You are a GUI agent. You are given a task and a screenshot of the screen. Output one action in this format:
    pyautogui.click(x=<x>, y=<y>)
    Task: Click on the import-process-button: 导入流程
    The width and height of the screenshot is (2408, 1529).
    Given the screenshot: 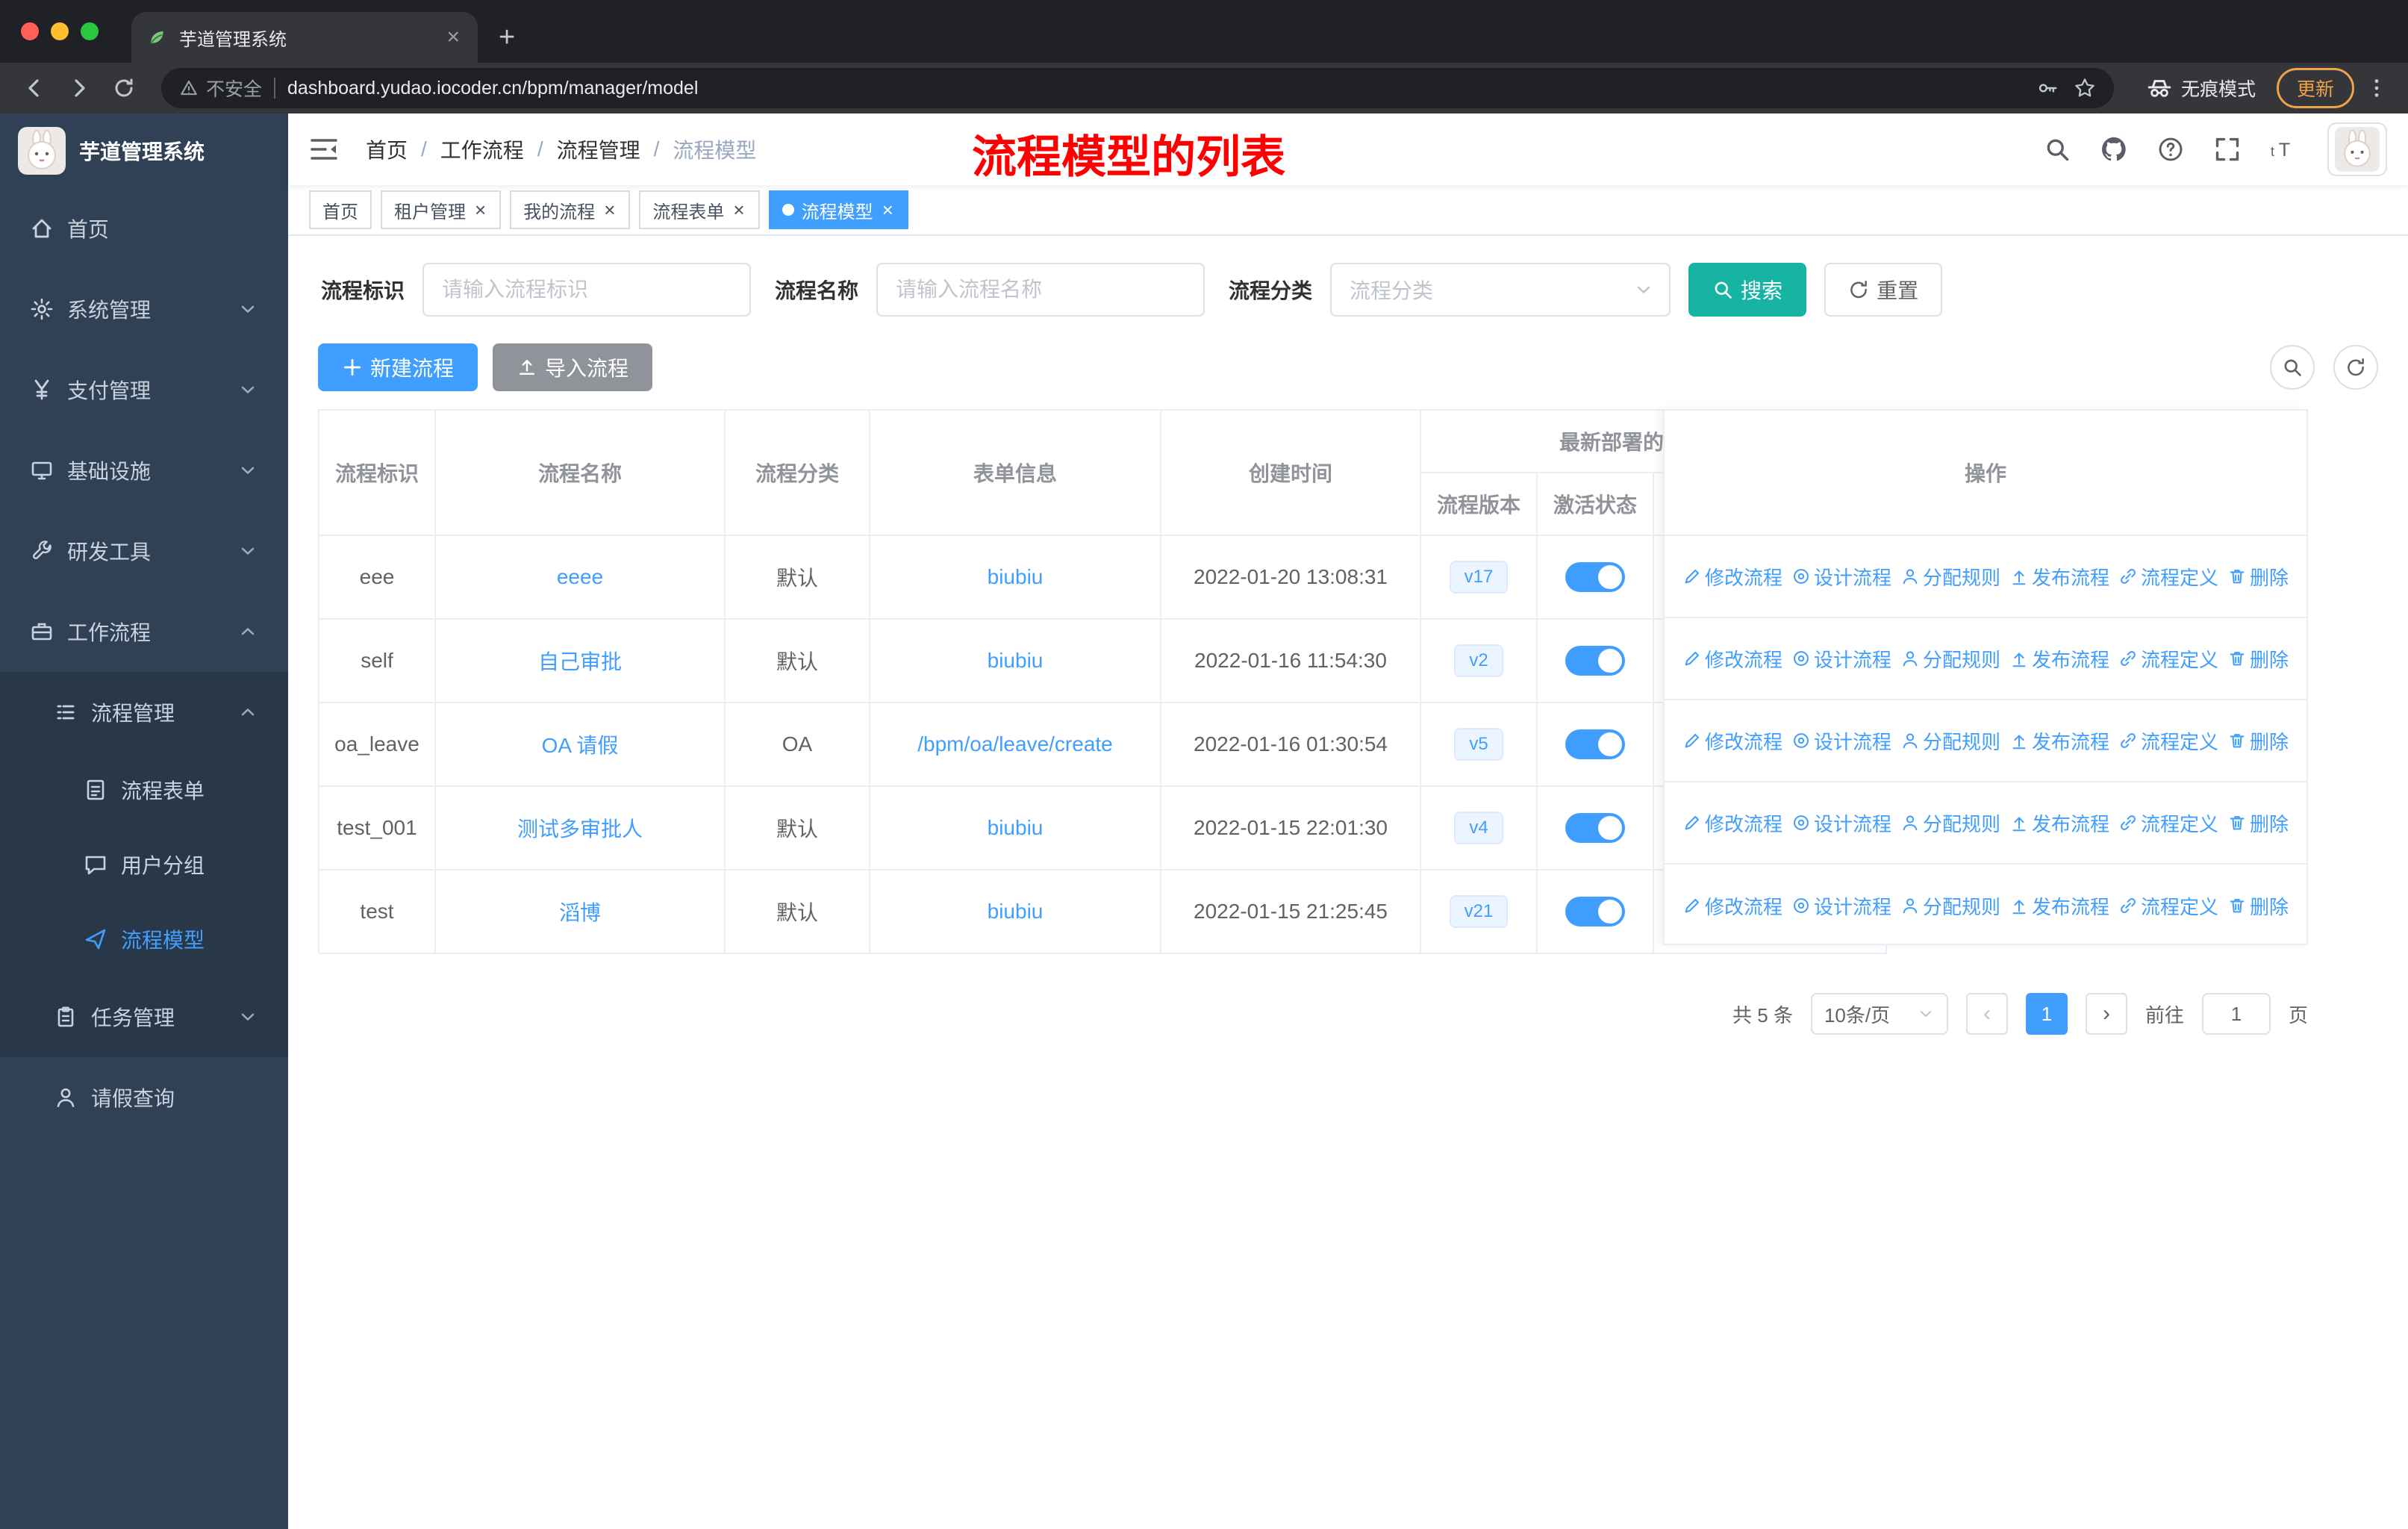 What is the action you would take?
    pyautogui.click(x=573, y=367)
    